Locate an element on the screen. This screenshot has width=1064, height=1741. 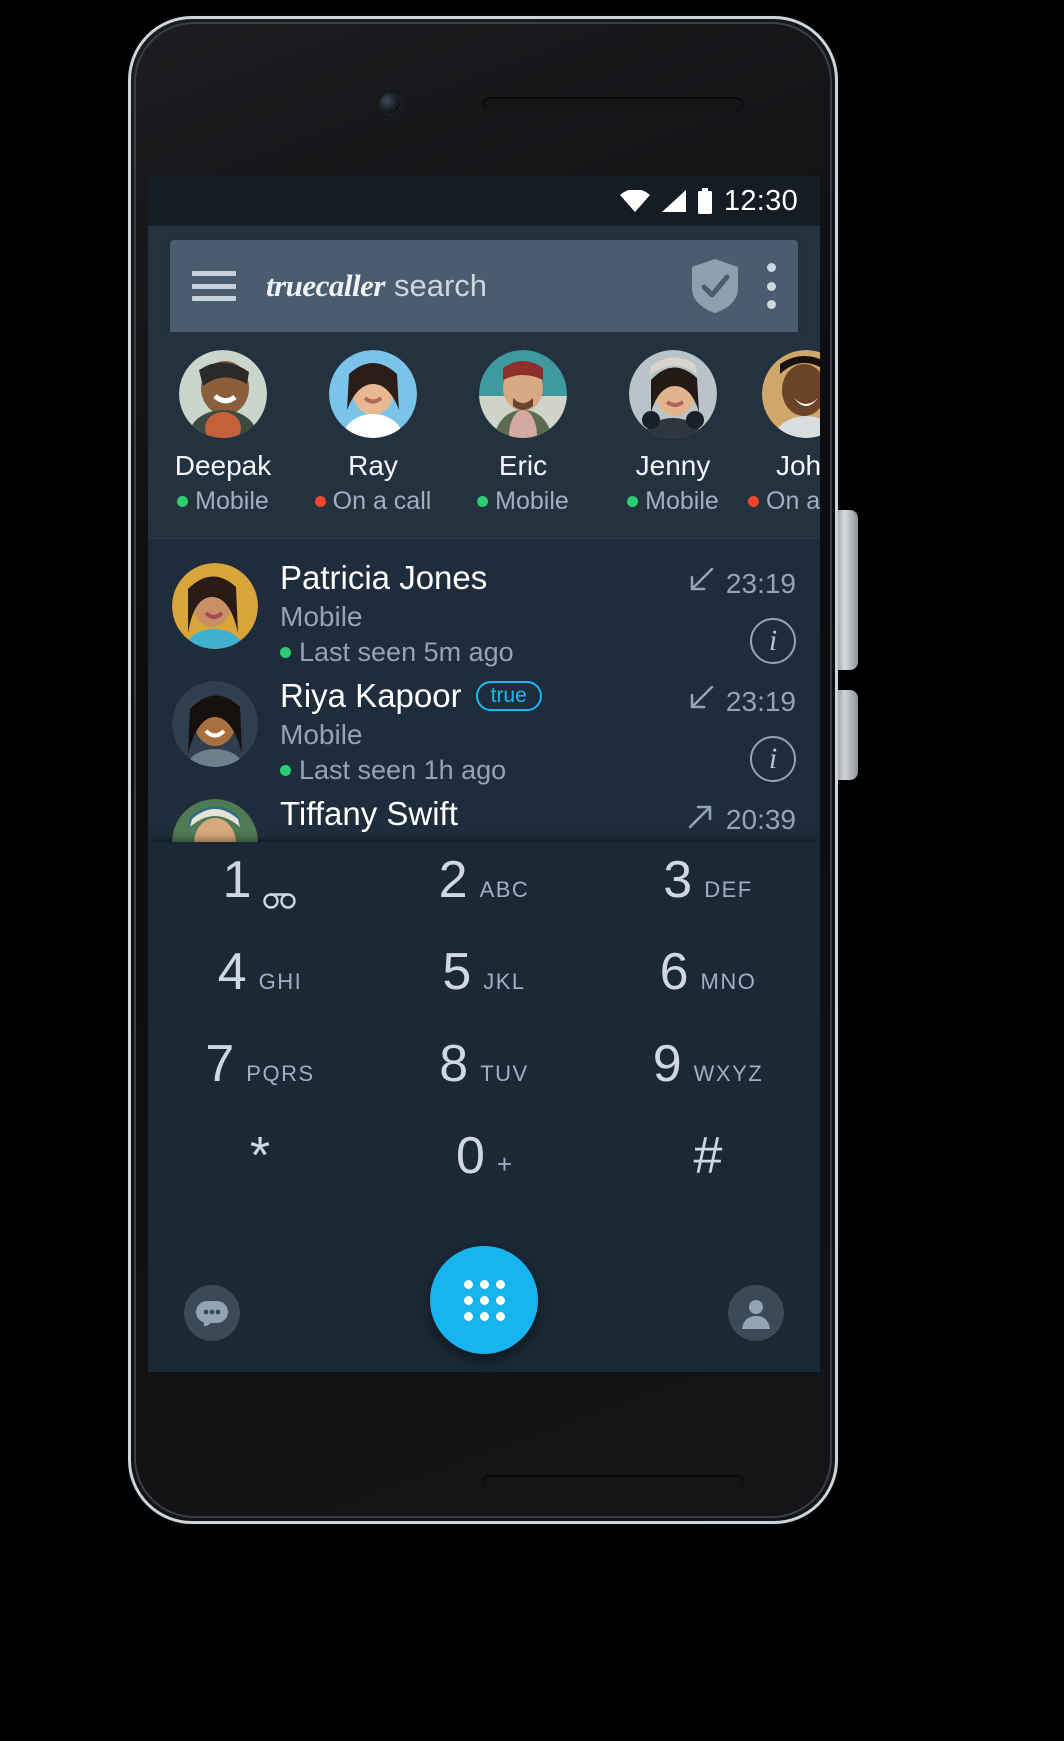
volume-button is located at coordinates (847, 590).